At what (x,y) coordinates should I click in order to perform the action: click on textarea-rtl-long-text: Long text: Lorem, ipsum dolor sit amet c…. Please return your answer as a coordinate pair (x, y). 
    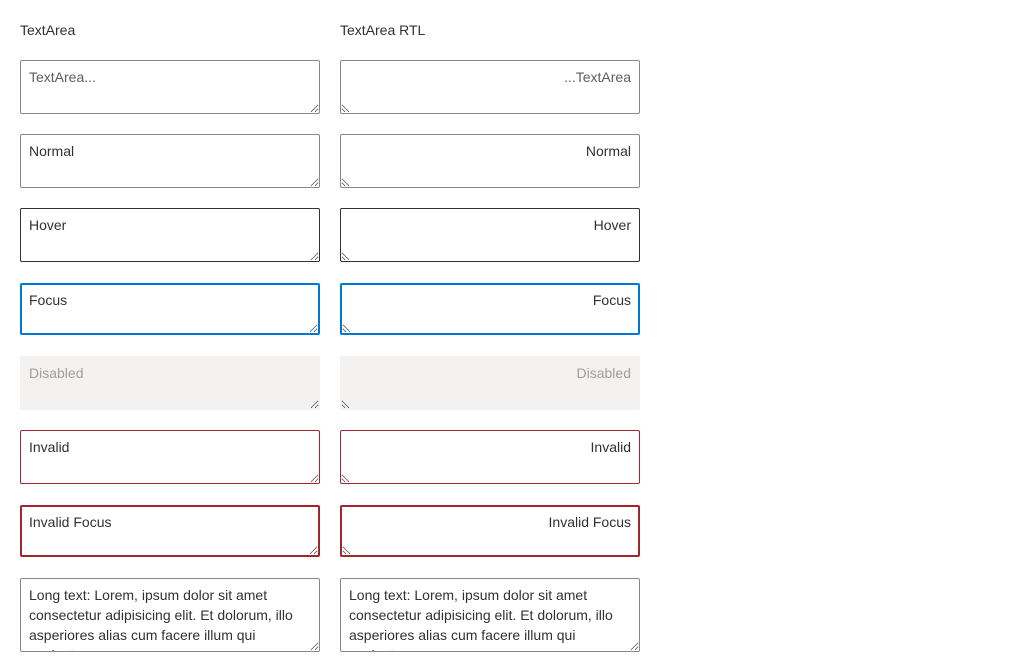
    Looking at the image, I should click on (490, 615).